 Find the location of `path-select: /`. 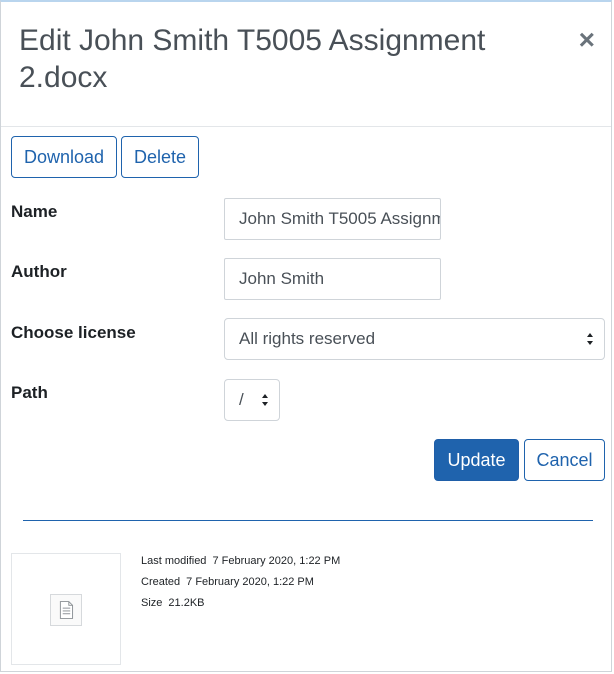

path-select: / is located at coordinates (252, 400).